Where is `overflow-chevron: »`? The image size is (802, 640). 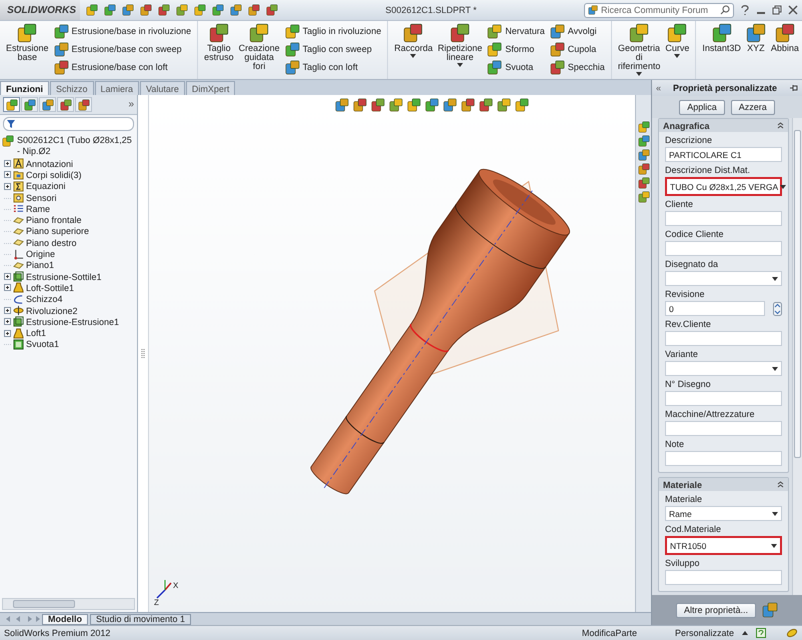
overflow-chevron: » is located at coordinates (131, 104).